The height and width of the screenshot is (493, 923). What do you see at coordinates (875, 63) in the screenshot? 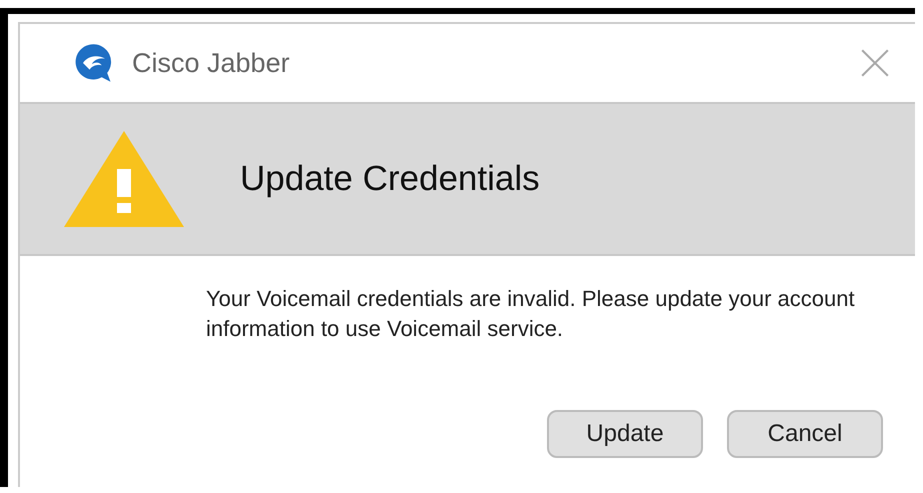
I see `close-icon` at bounding box center [875, 63].